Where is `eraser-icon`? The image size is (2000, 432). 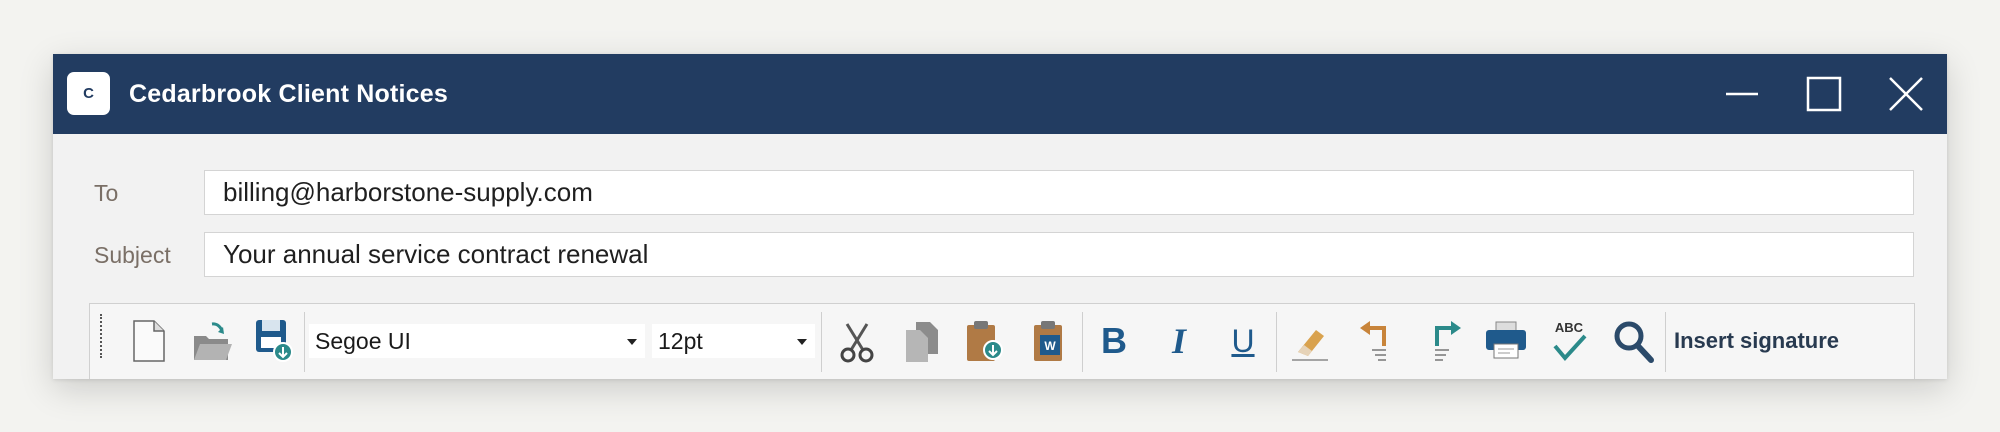
eraser-icon is located at coordinates (1310, 345).